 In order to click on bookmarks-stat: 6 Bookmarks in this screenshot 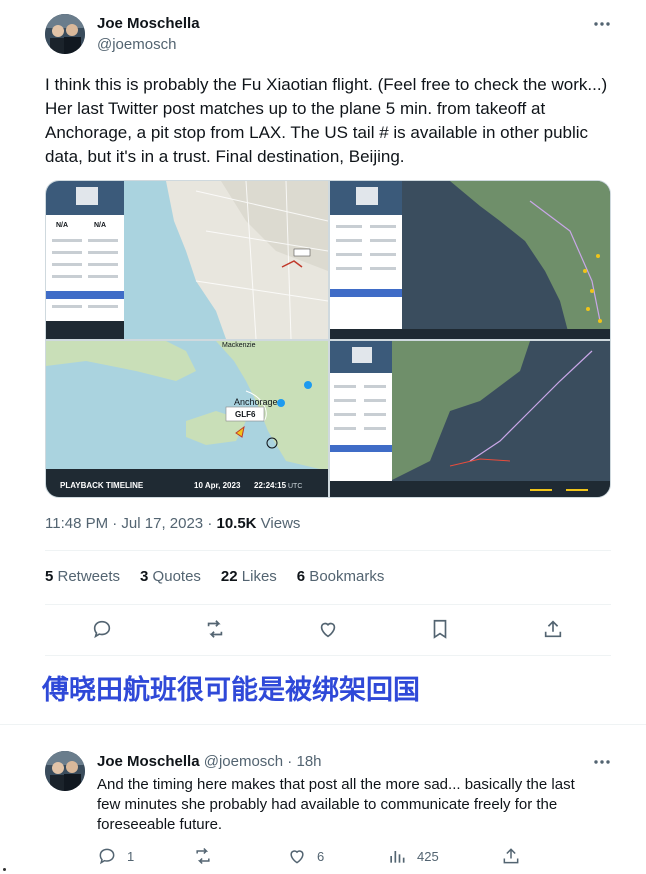, I will do `click(341, 576)`.